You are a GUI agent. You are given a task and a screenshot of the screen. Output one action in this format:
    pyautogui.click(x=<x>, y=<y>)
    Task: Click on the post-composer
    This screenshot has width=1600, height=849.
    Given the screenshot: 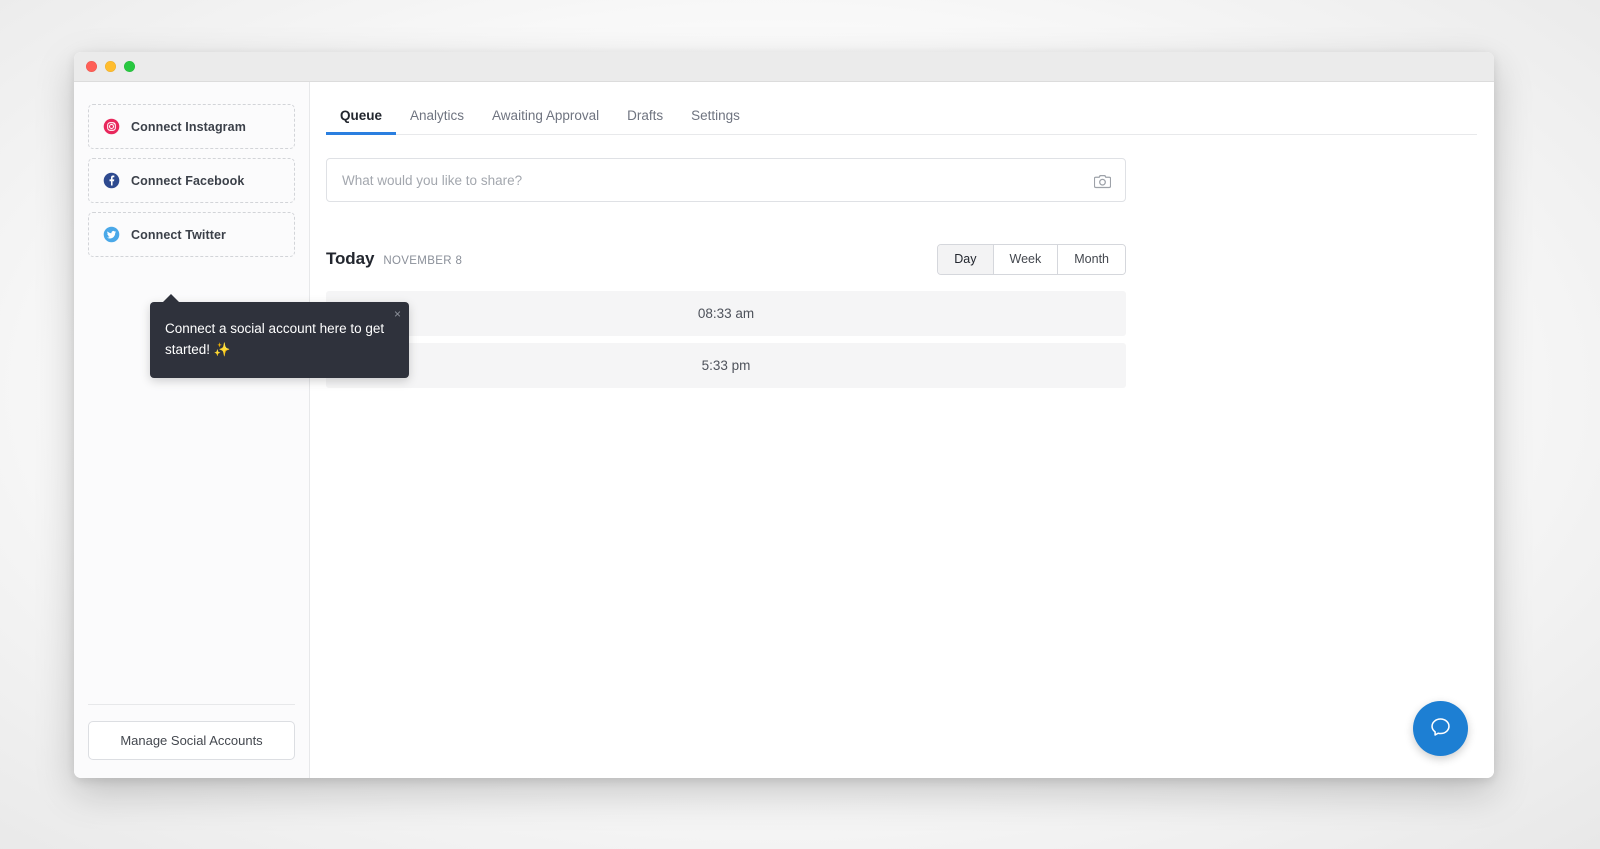 What is the action you would take?
    pyautogui.click(x=726, y=180)
    